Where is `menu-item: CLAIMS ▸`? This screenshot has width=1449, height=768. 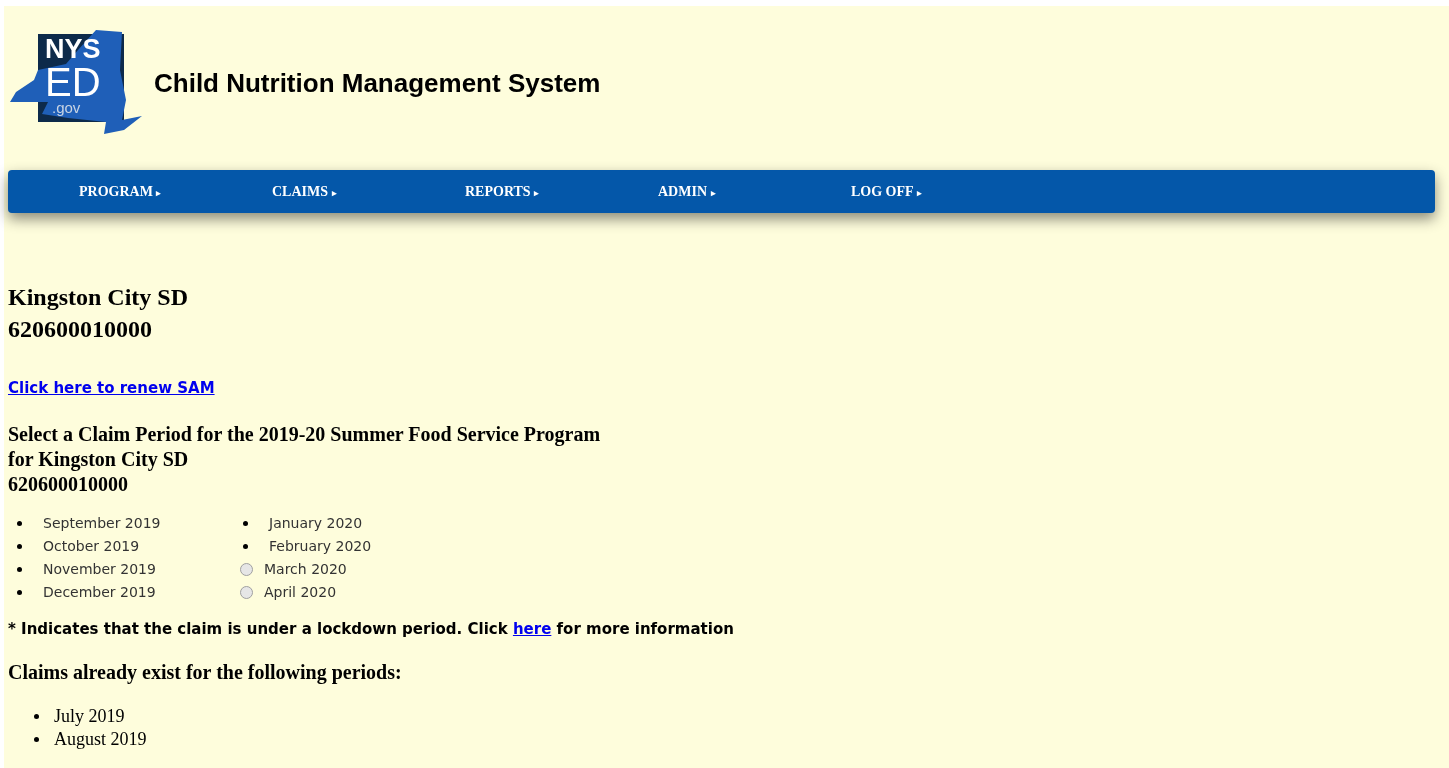
menu-item: CLAIMS ▸ is located at coordinates (333, 191).